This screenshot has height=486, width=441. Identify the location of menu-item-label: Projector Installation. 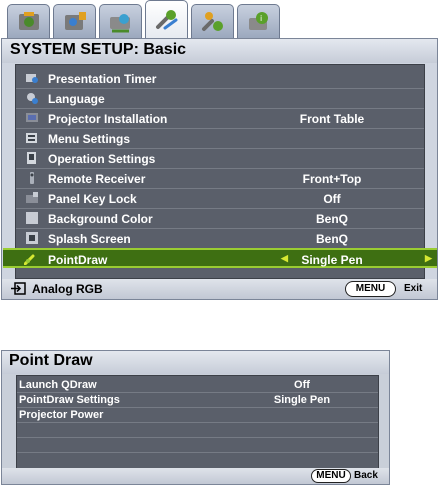
(108, 119).